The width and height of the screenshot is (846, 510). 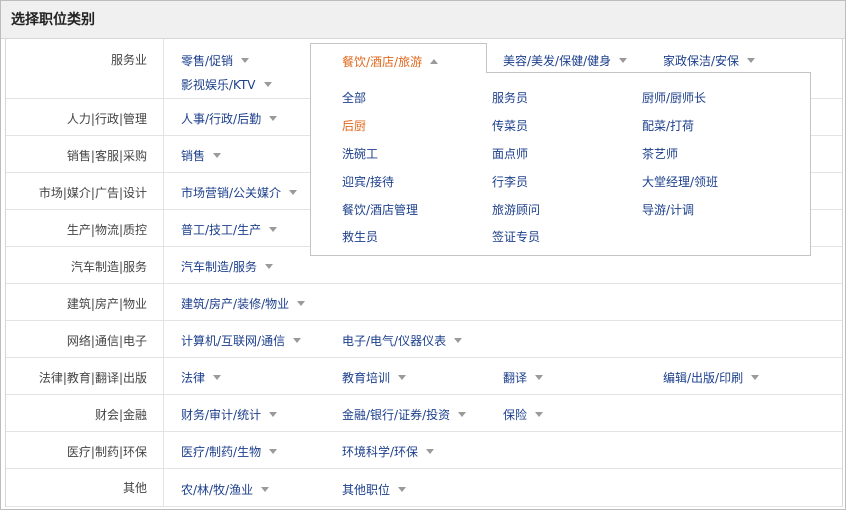 What do you see at coordinates (565, 60) in the screenshot?
I see `subcategory-beauty-fitness: 美容/美发/保健/健身` at bounding box center [565, 60].